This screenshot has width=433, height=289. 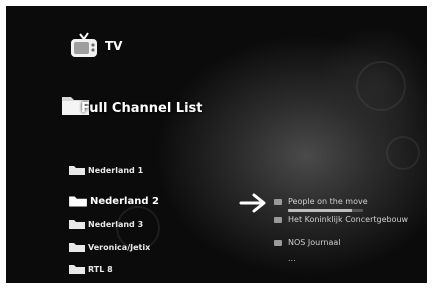 What do you see at coordinates (119, 247) in the screenshot?
I see `channel-label: Veronica/Jetix` at bounding box center [119, 247].